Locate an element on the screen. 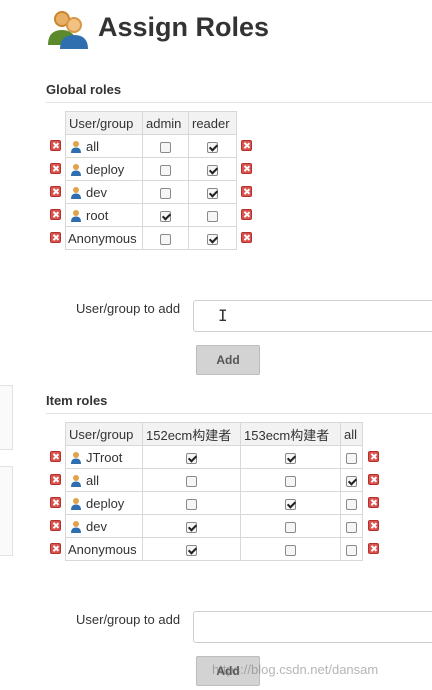  user-group-name: JTroot is located at coordinates (104, 457).